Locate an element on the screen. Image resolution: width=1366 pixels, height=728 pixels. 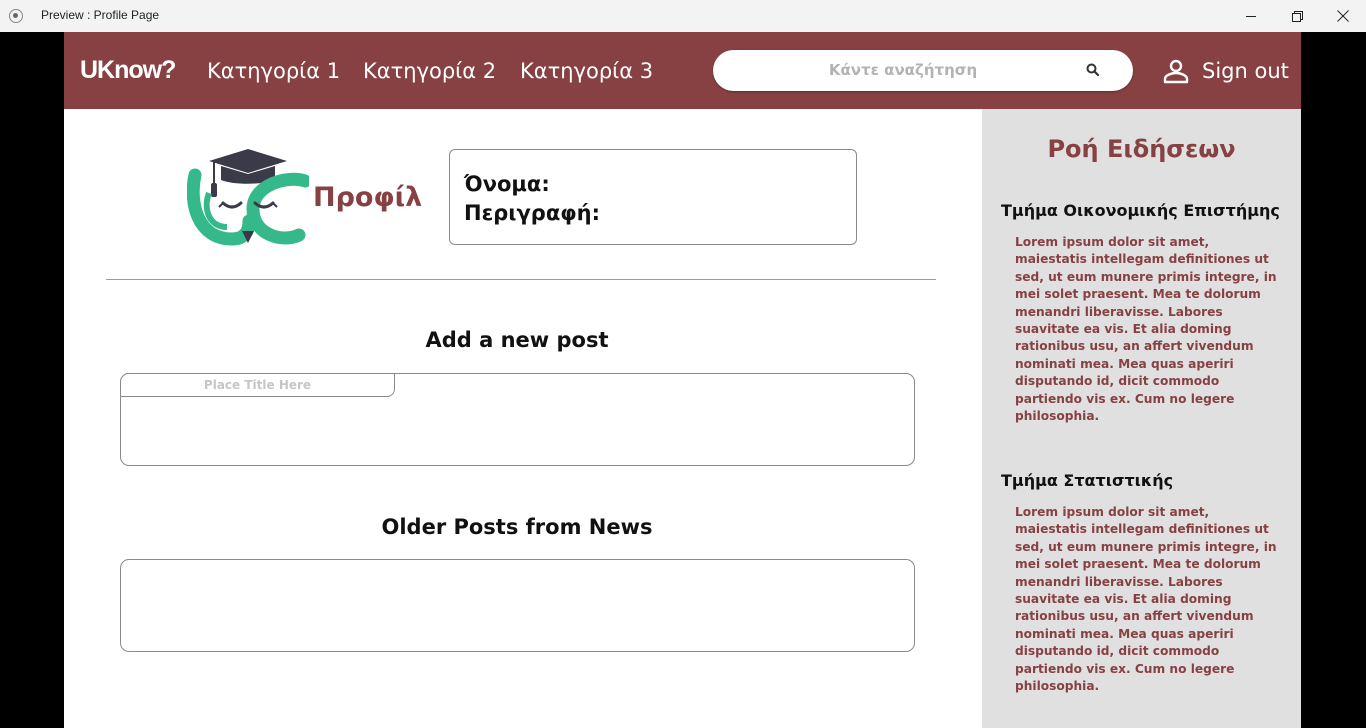
owl-logo-icon is located at coordinates (248, 197).